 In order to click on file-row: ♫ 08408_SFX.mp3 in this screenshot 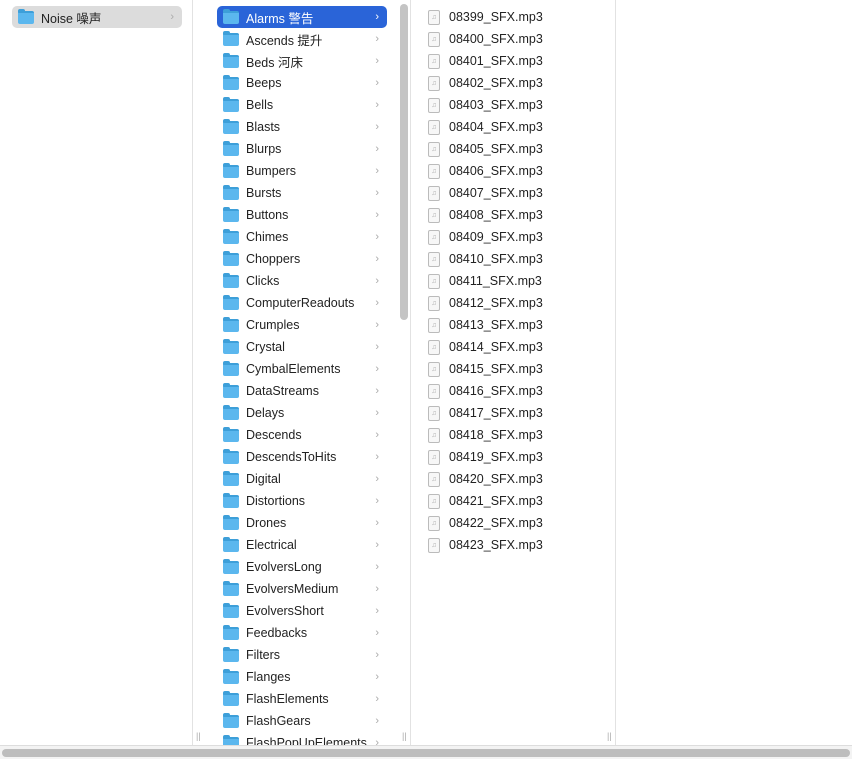, I will do `click(518, 215)`.